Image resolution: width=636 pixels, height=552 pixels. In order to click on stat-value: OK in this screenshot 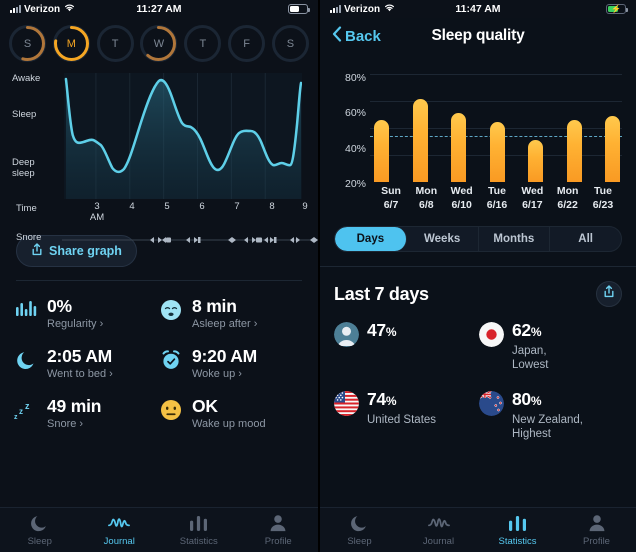, I will do `click(205, 406)`.